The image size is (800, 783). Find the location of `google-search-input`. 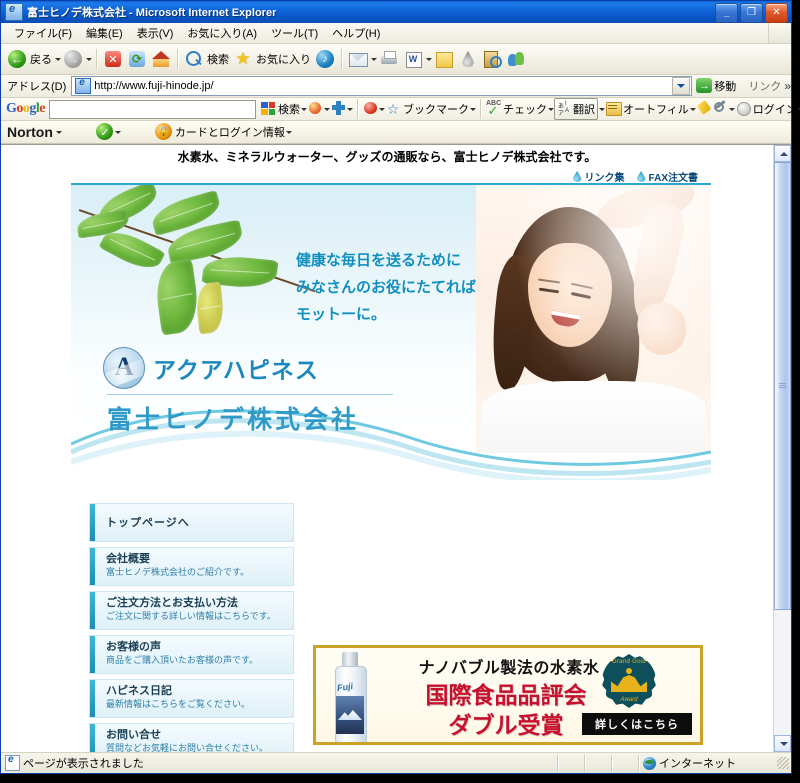

google-search-input is located at coordinates (152, 109).